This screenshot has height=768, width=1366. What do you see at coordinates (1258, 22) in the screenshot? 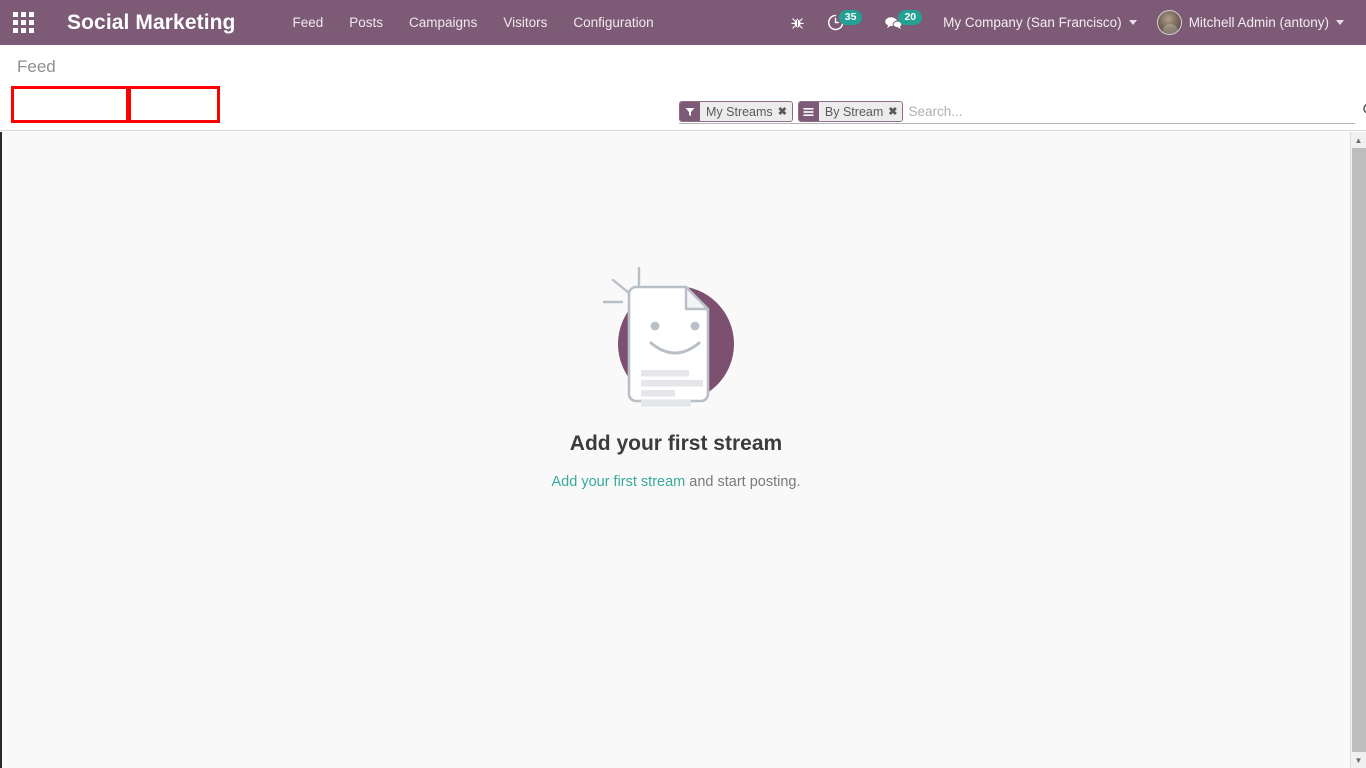
I see `user-name: Mitchell Admin (antony)` at bounding box center [1258, 22].